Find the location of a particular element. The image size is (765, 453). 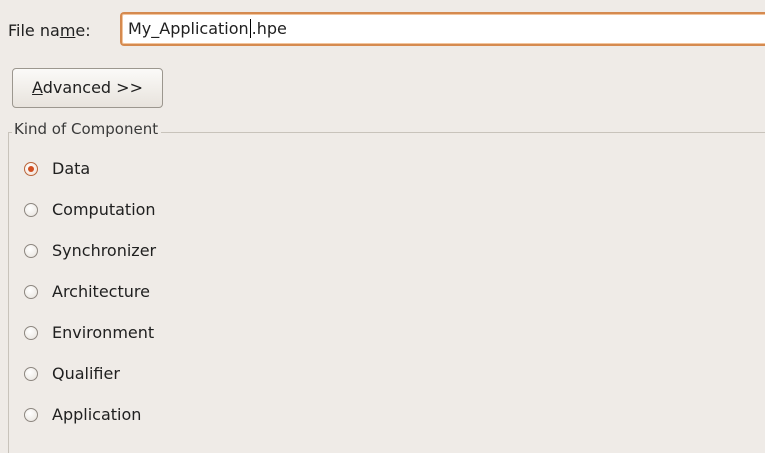

radio-label: Application is located at coordinates (96, 414).